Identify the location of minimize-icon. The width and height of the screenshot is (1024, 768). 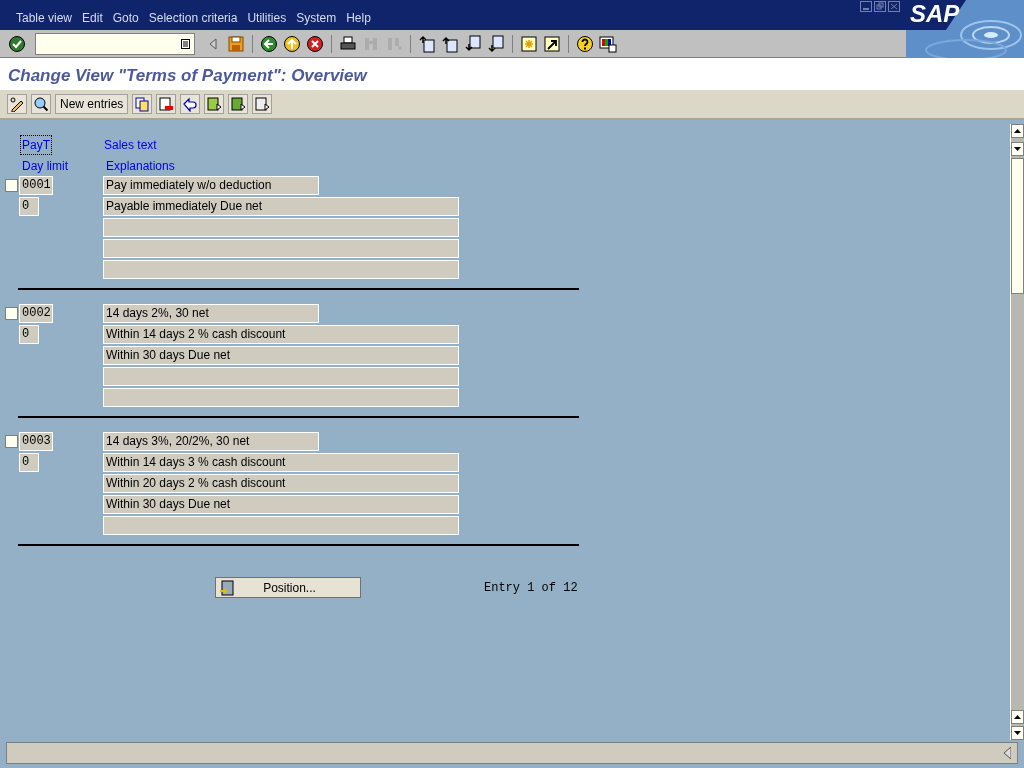
(866, 6).